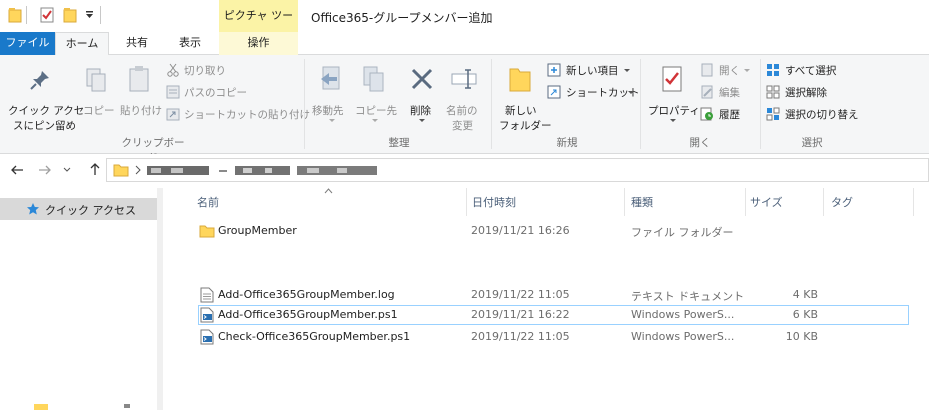 This screenshot has height=410, width=929. I want to click on column-header-size: サイズ, so click(766, 202).